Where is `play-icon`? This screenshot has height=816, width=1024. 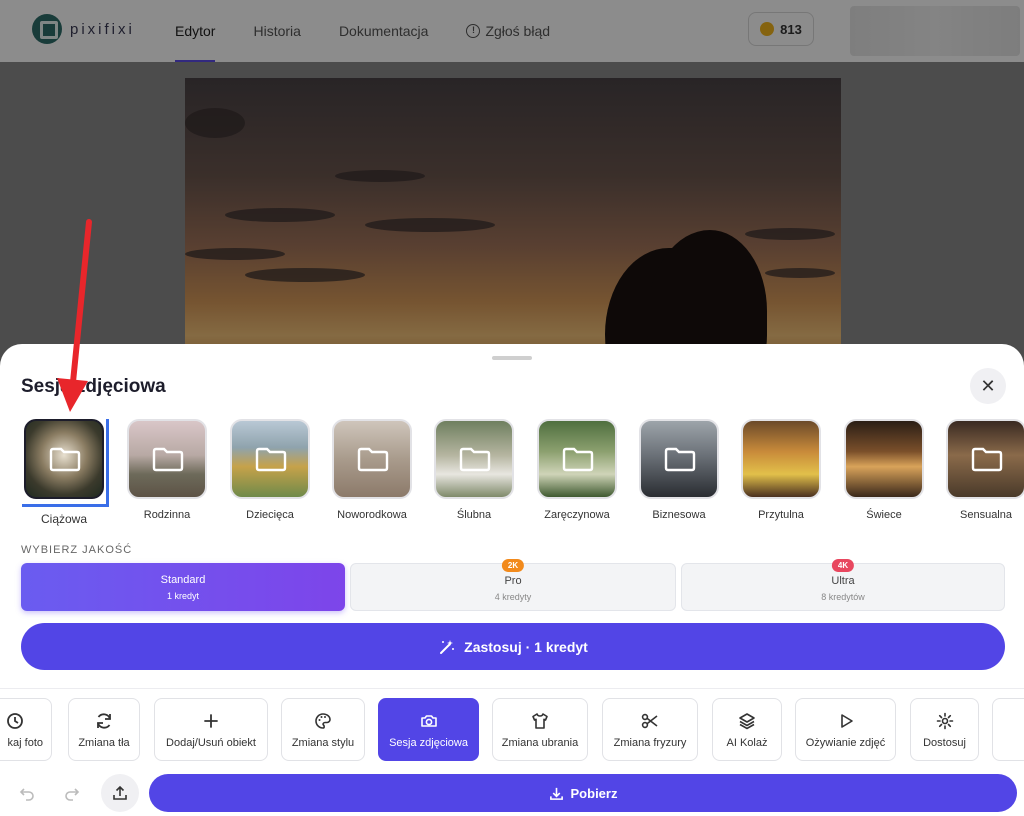
play-icon is located at coordinates (846, 721).